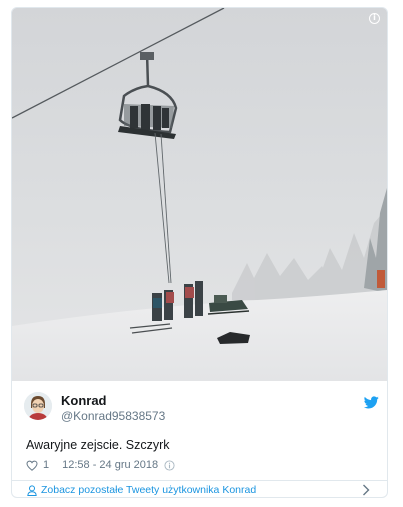  I want to click on author-handle: @Konrad95838573, so click(113, 416).